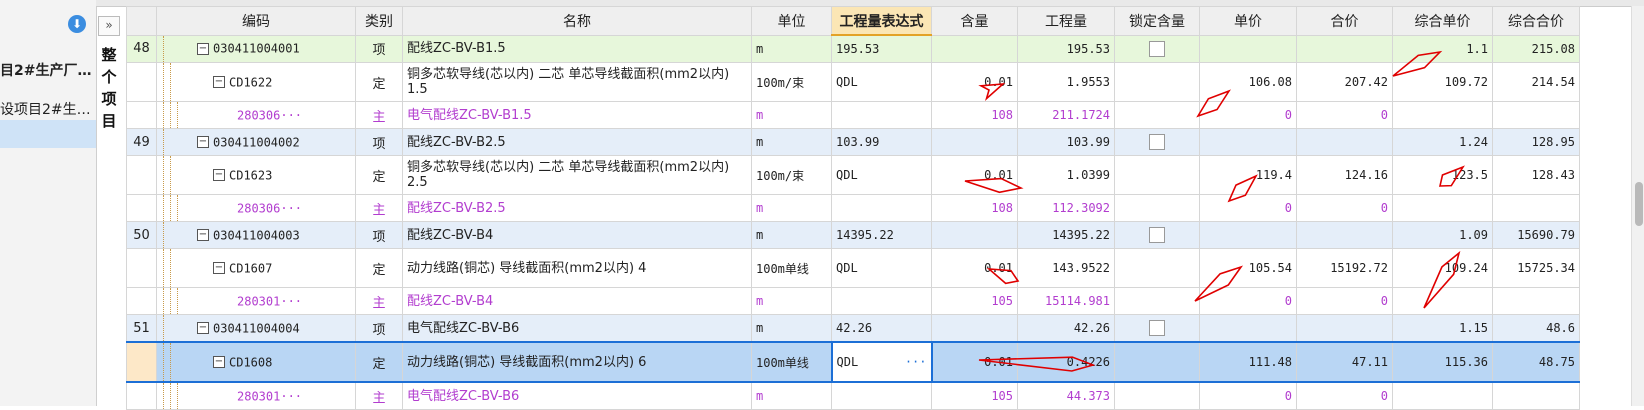 This screenshot has width=1644, height=410. I want to click on composite-unit-price-cell: 1.09, so click(1442, 235).